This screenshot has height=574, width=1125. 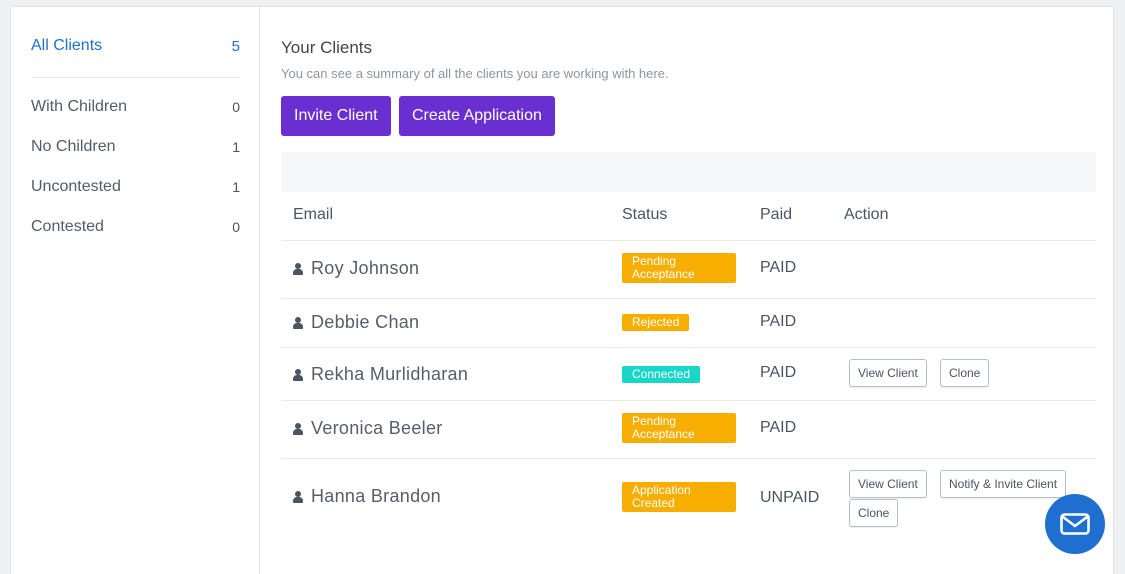 I want to click on sidebar-item-contested: Contested 0, so click(x=135, y=227).